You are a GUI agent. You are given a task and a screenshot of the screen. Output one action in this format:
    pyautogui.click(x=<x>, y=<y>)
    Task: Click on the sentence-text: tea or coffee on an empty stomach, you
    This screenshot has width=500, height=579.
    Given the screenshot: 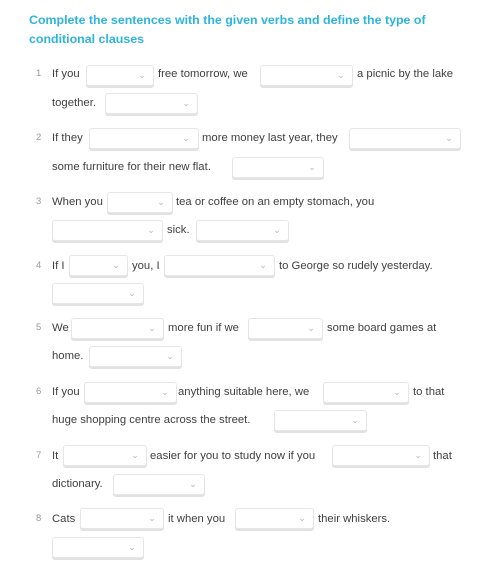 What is the action you would take?
    pyautogui.click(x=275, y=202)
    